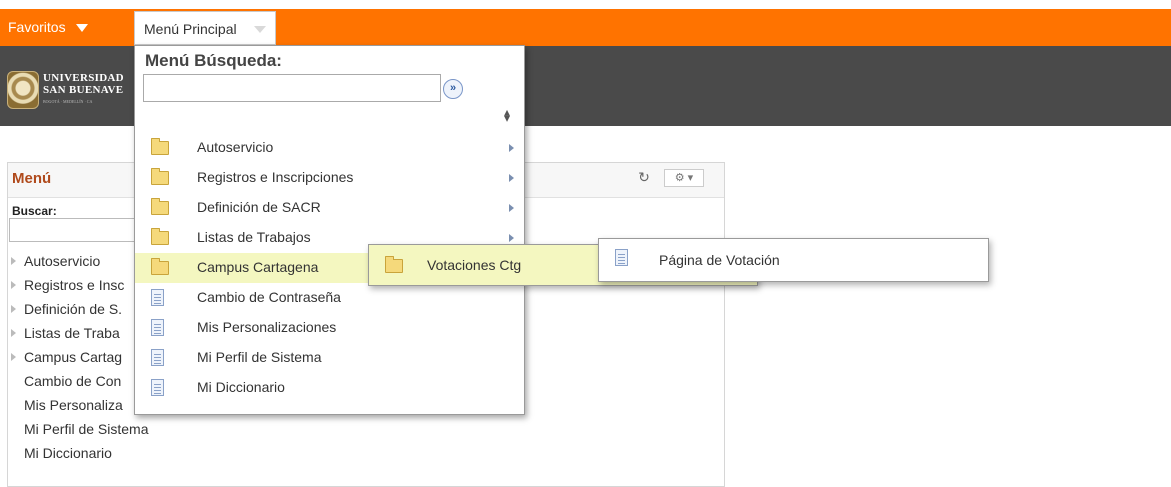 The image size is (1171, 487). I want to click on menu-item-campus-cartagena: Campus Cartagena, so click(253, 268).